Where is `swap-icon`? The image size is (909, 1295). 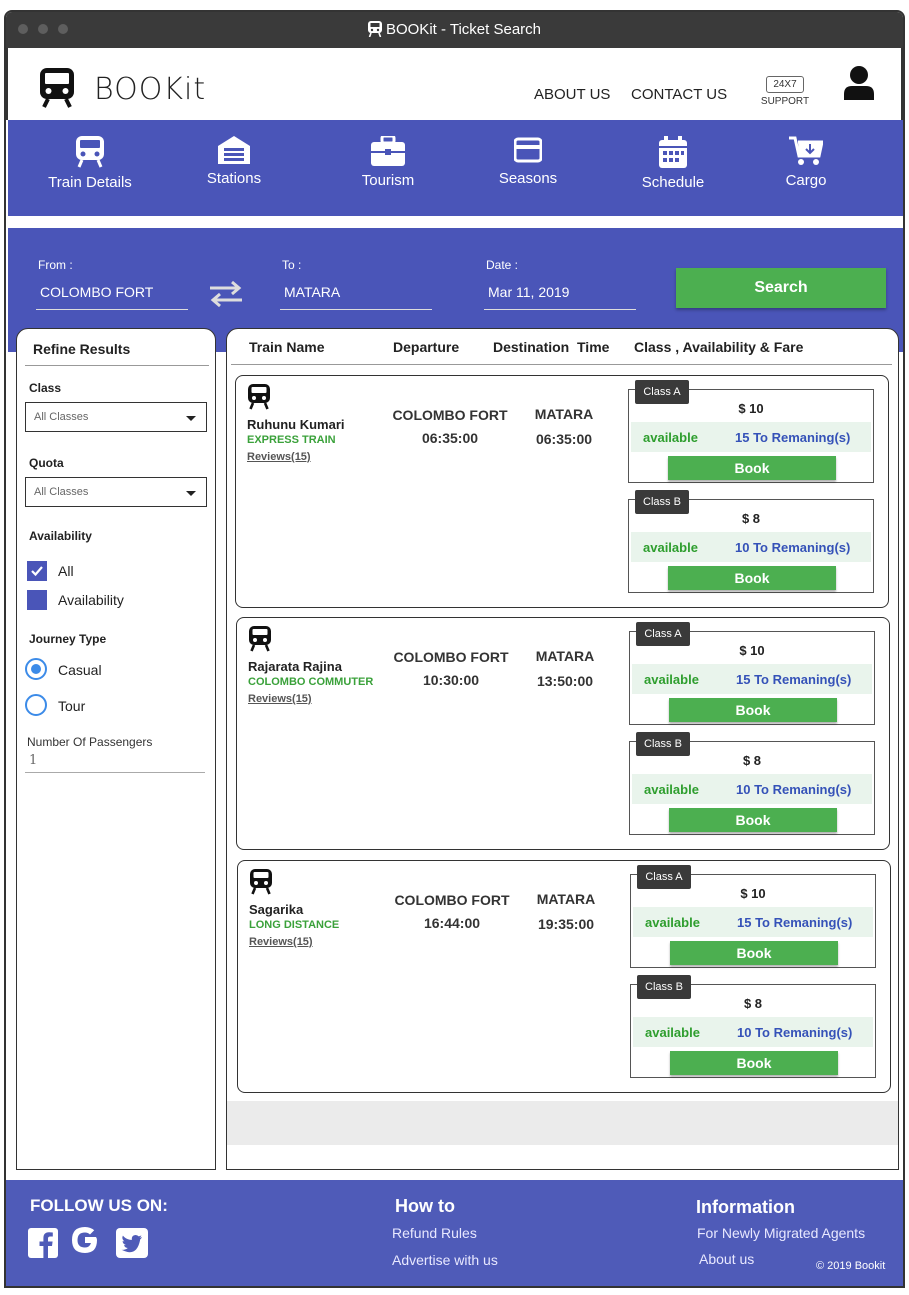 swap-icon is located at coordinates (226, 294).